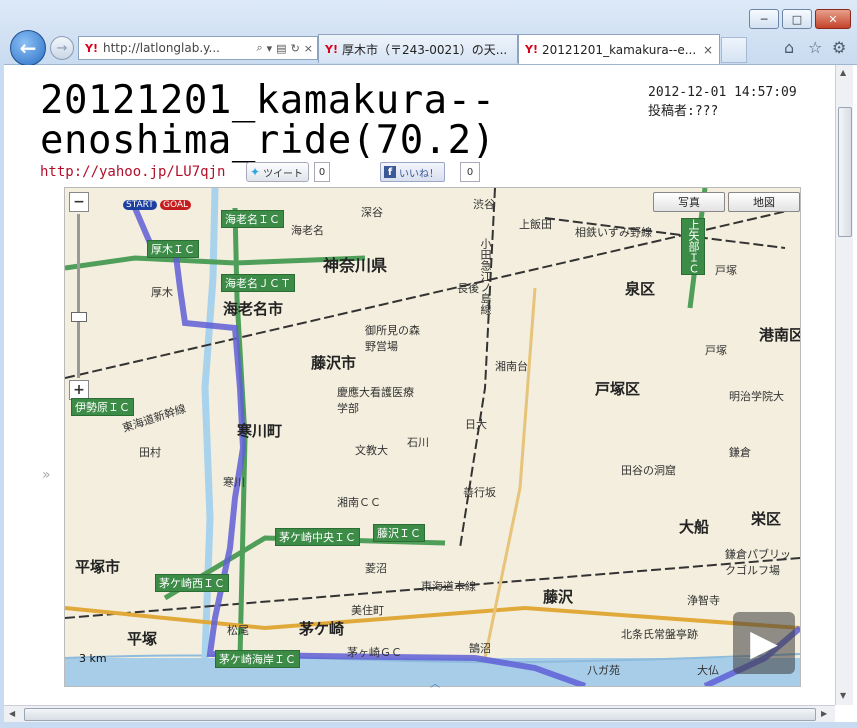 The height and width of the screenshot is (728, 857). What do you see at coordinates (270, 48) in the screenshot?
I see `dropdown-icon: ▾` at bounding box center [270, 48].